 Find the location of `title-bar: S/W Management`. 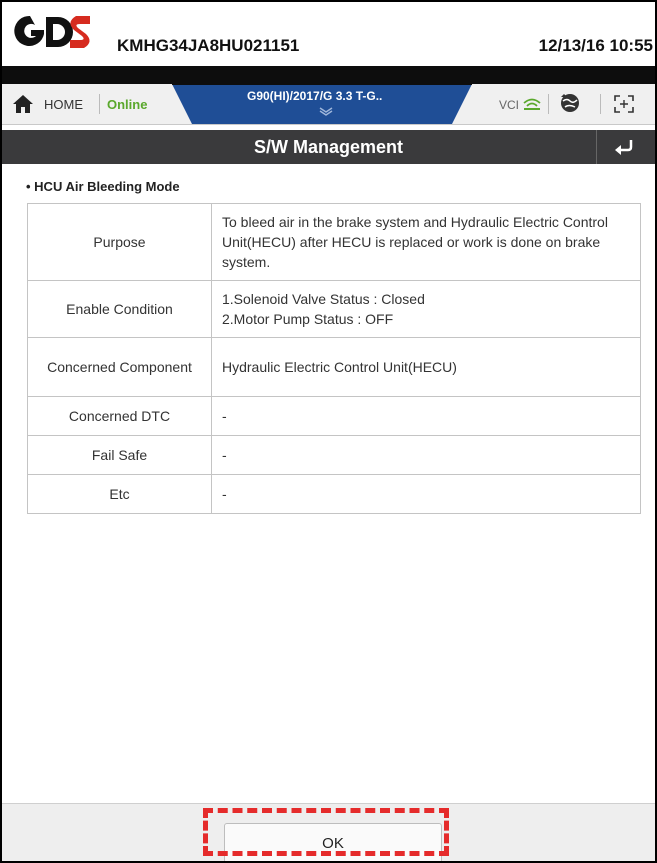

title-bar: S/W Management is located at coordinates (328, 147).